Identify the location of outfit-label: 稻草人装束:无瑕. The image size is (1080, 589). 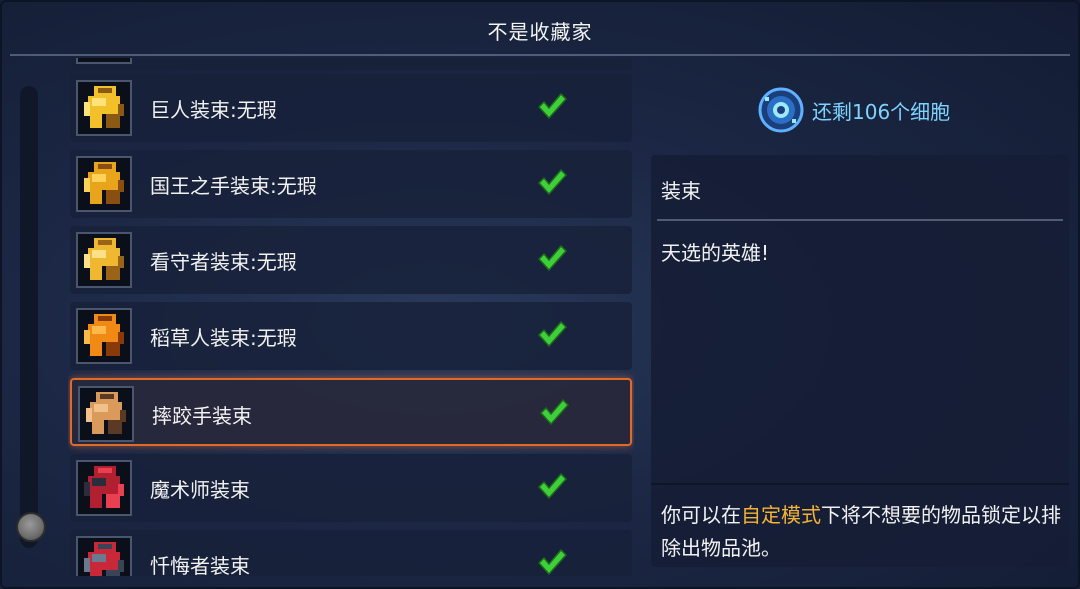
(223, 338).